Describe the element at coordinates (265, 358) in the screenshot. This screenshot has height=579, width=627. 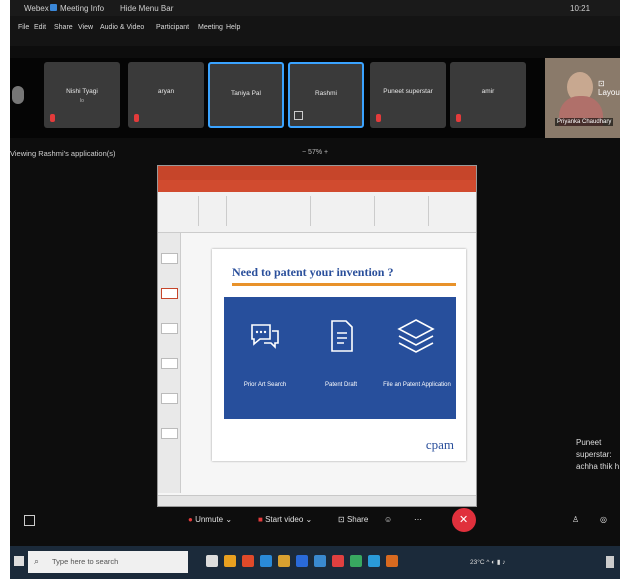
I see `feature-prior-art: Prior Art Search` at that location.